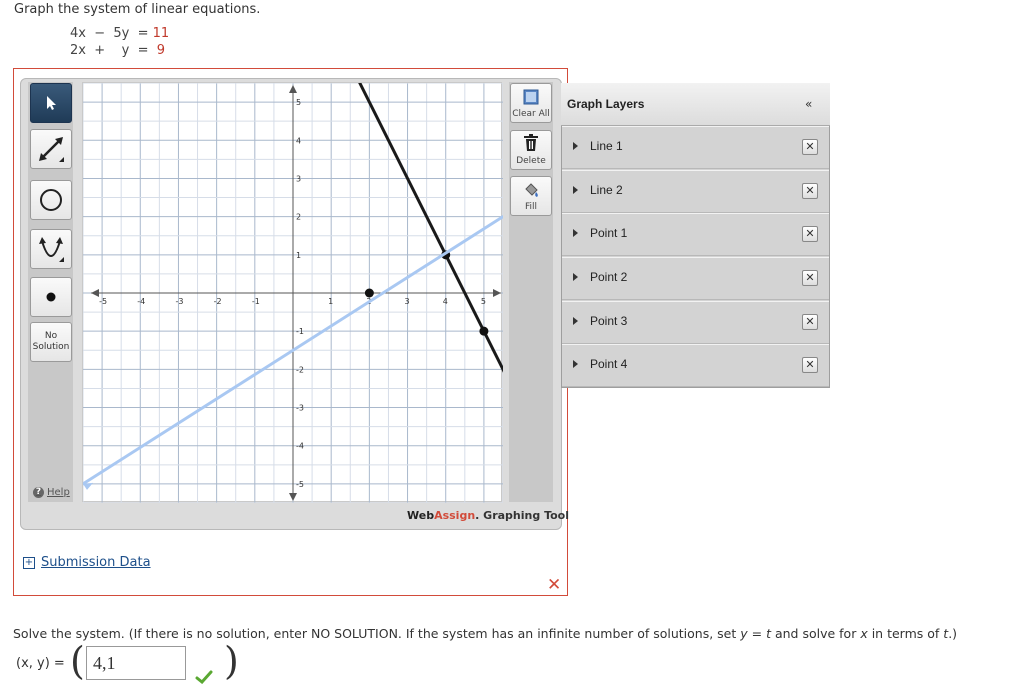 The height and width of the screenshot is (692, 1024). What do you see at coordinates (606, 190) in the screenshot?
I see `layer-label: Line 2` at bounding box center [606, 190].